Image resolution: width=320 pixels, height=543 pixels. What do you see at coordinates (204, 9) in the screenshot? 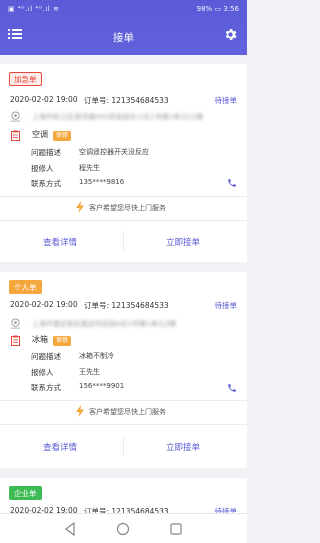
I see `battery-level: 98%` at bounding box center [204, 9].